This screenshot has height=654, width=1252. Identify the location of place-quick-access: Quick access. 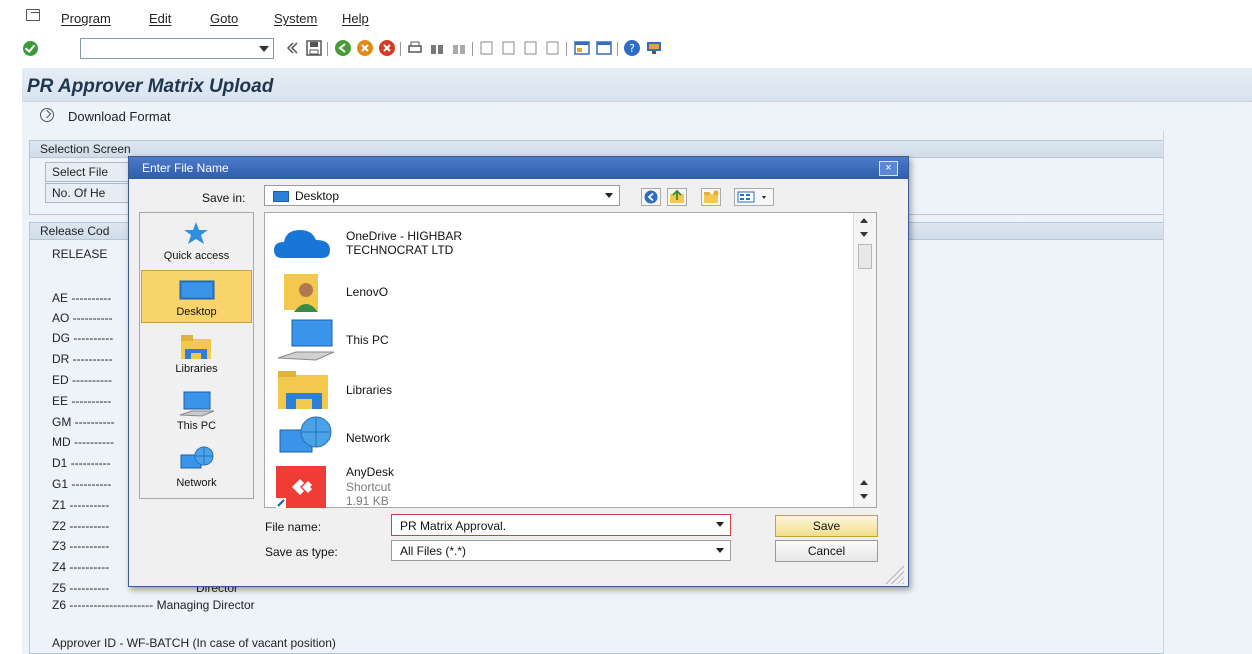
(196, 240).